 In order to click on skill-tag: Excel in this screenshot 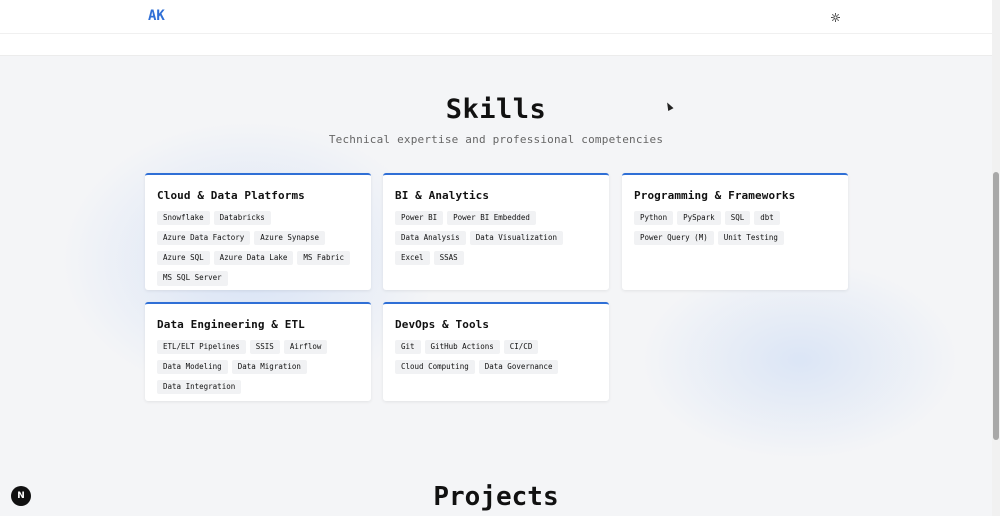, I will do `click(412, 258)`.